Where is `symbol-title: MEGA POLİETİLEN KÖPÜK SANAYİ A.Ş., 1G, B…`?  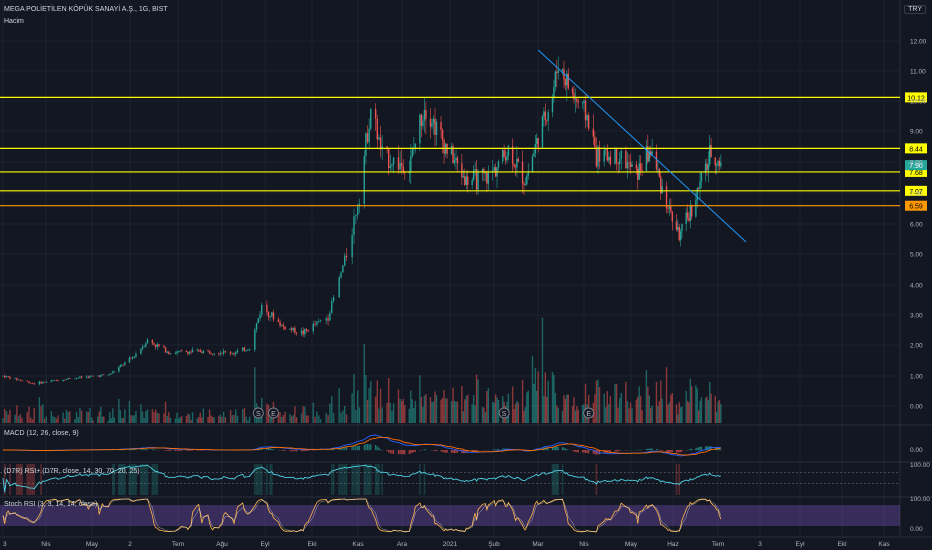 symbol-title: MEGA POLİETİLEN KÖPÜK SANAYİ A.Ş., 1G, B… is located at coordinates (86, 9).